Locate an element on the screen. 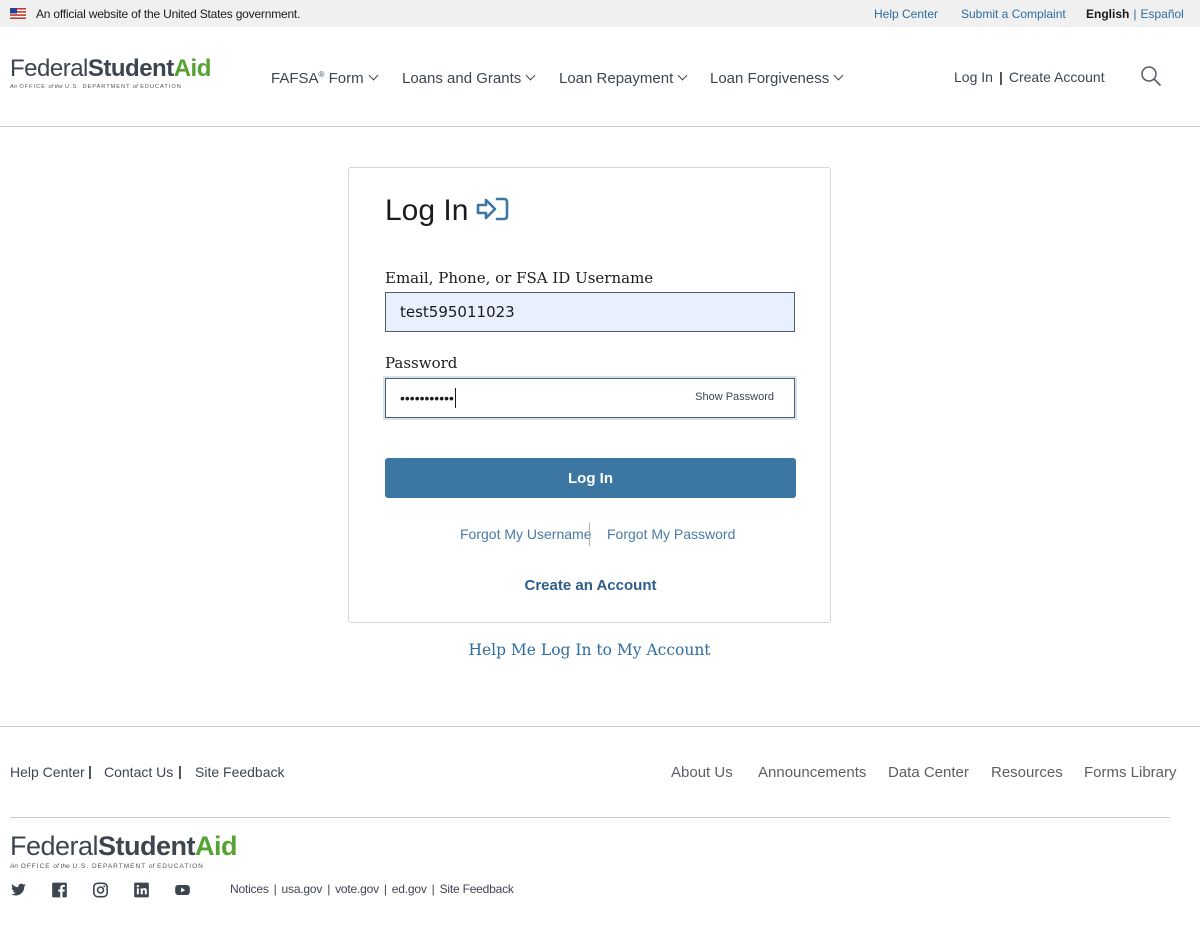 This screenshot has height=935, width=1200. text-caret is located at coordinates (455, 398).